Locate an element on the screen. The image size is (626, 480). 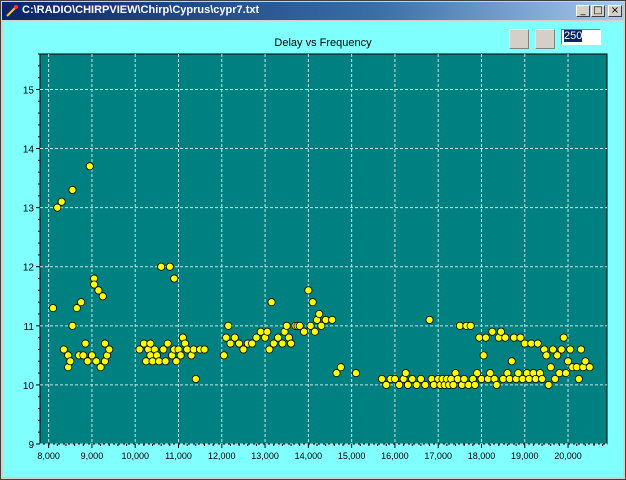
y-axis: 9 10 11 12 13 14 15 is located at coordinates (31, 252).